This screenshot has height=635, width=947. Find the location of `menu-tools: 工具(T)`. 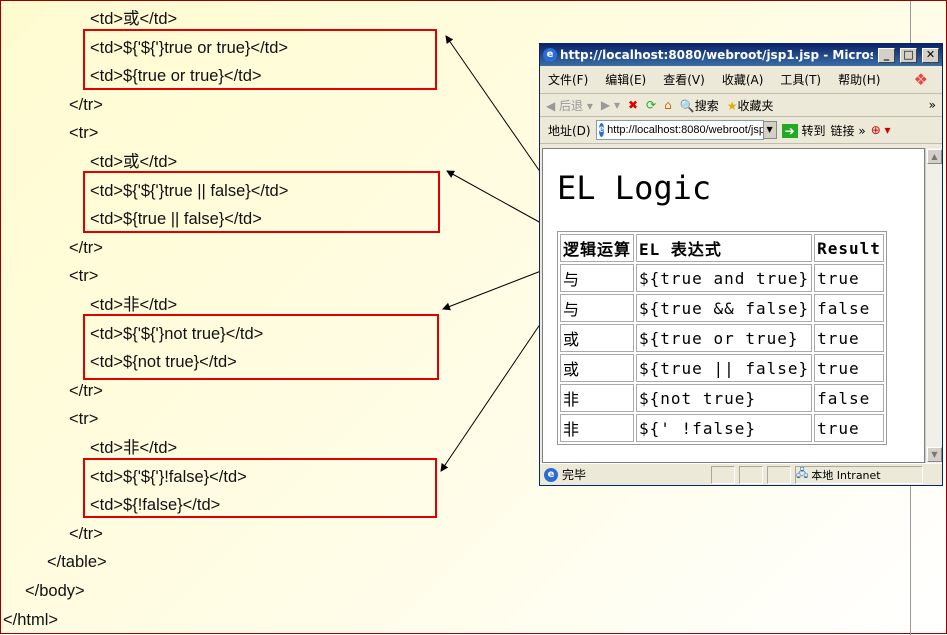

menu-tools: 工具(T) is located at coordinates (800, 79).